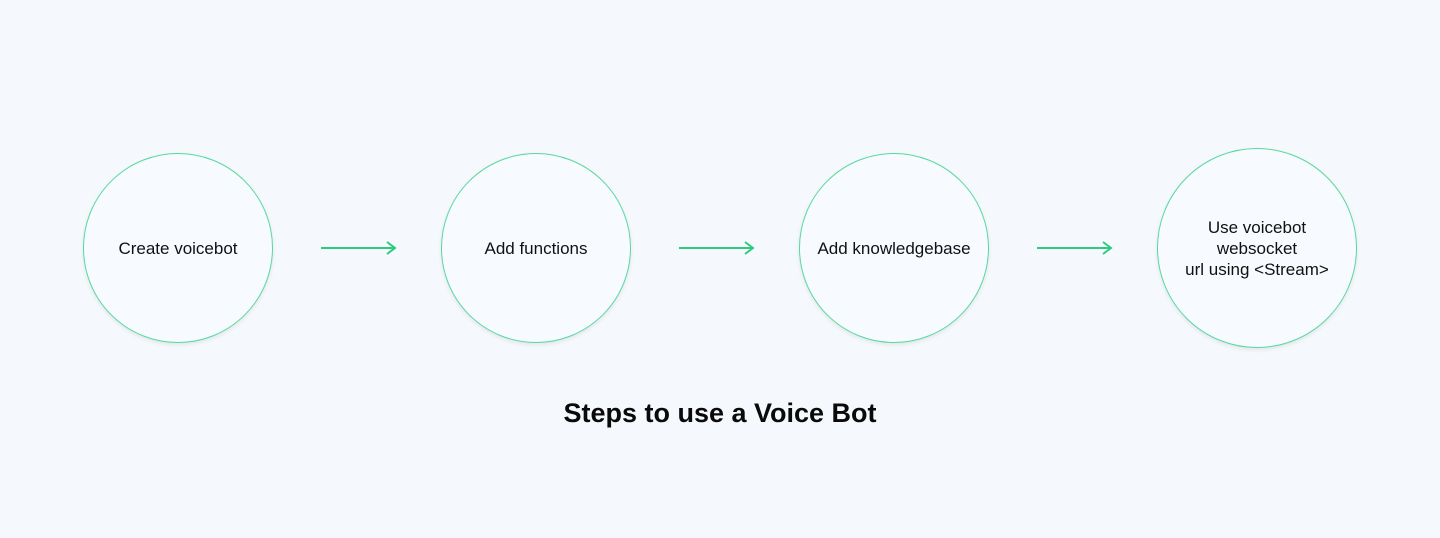  I want to click on step-node-add-functions: Add functions, so click(536, 248).